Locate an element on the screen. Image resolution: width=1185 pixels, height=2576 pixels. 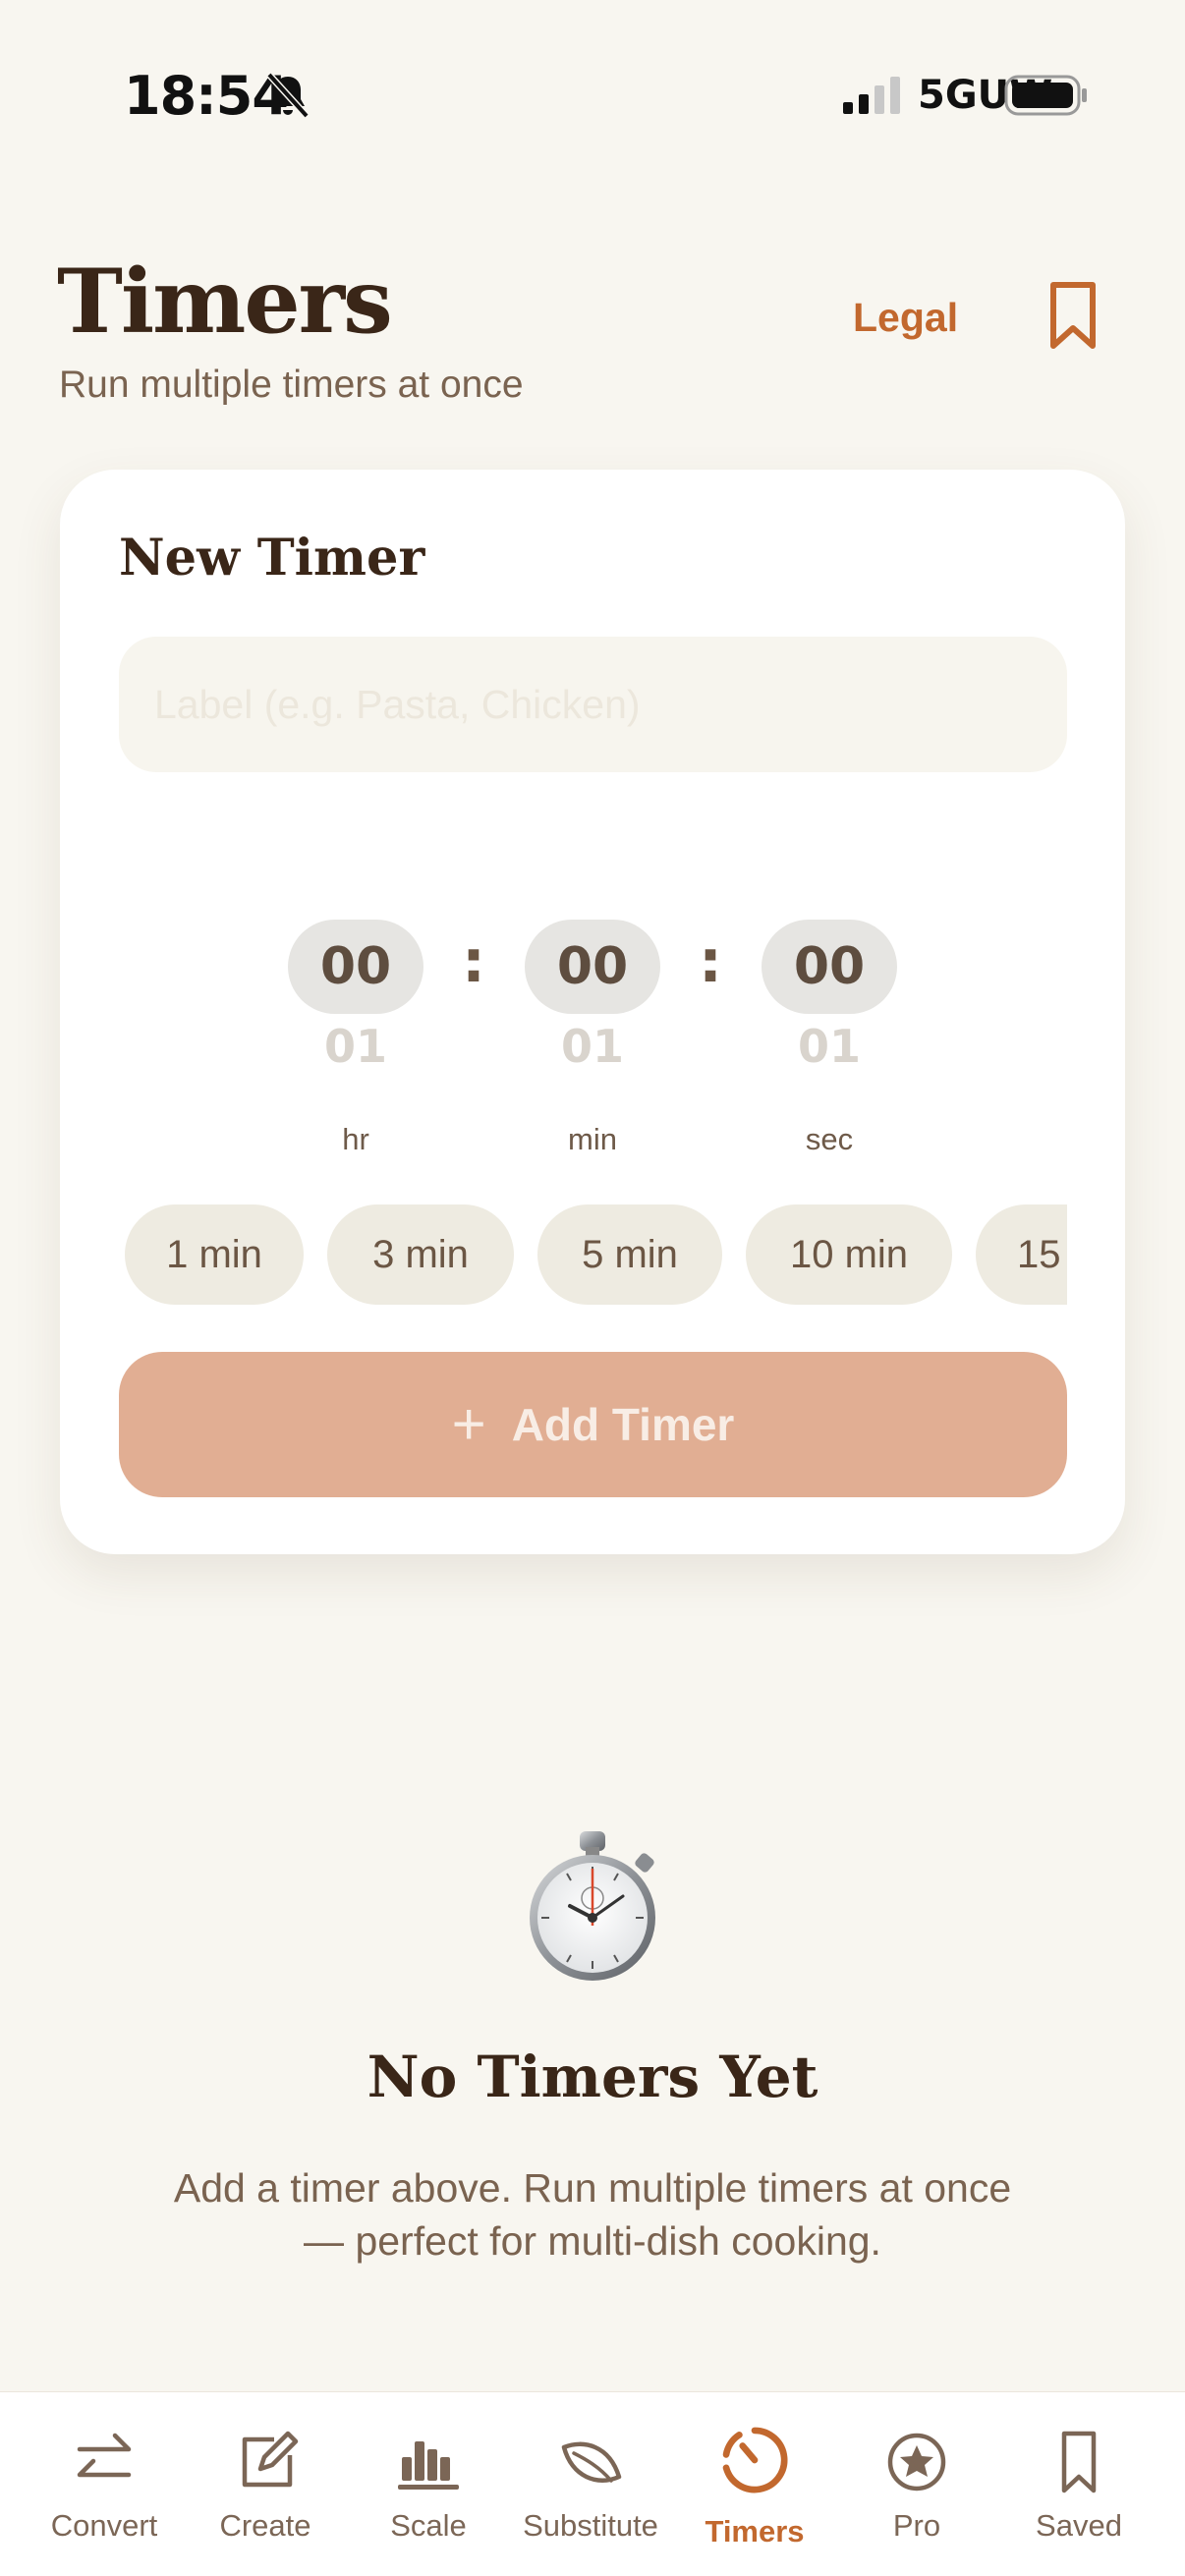
star-icon is located at coordinates (917, 2462).